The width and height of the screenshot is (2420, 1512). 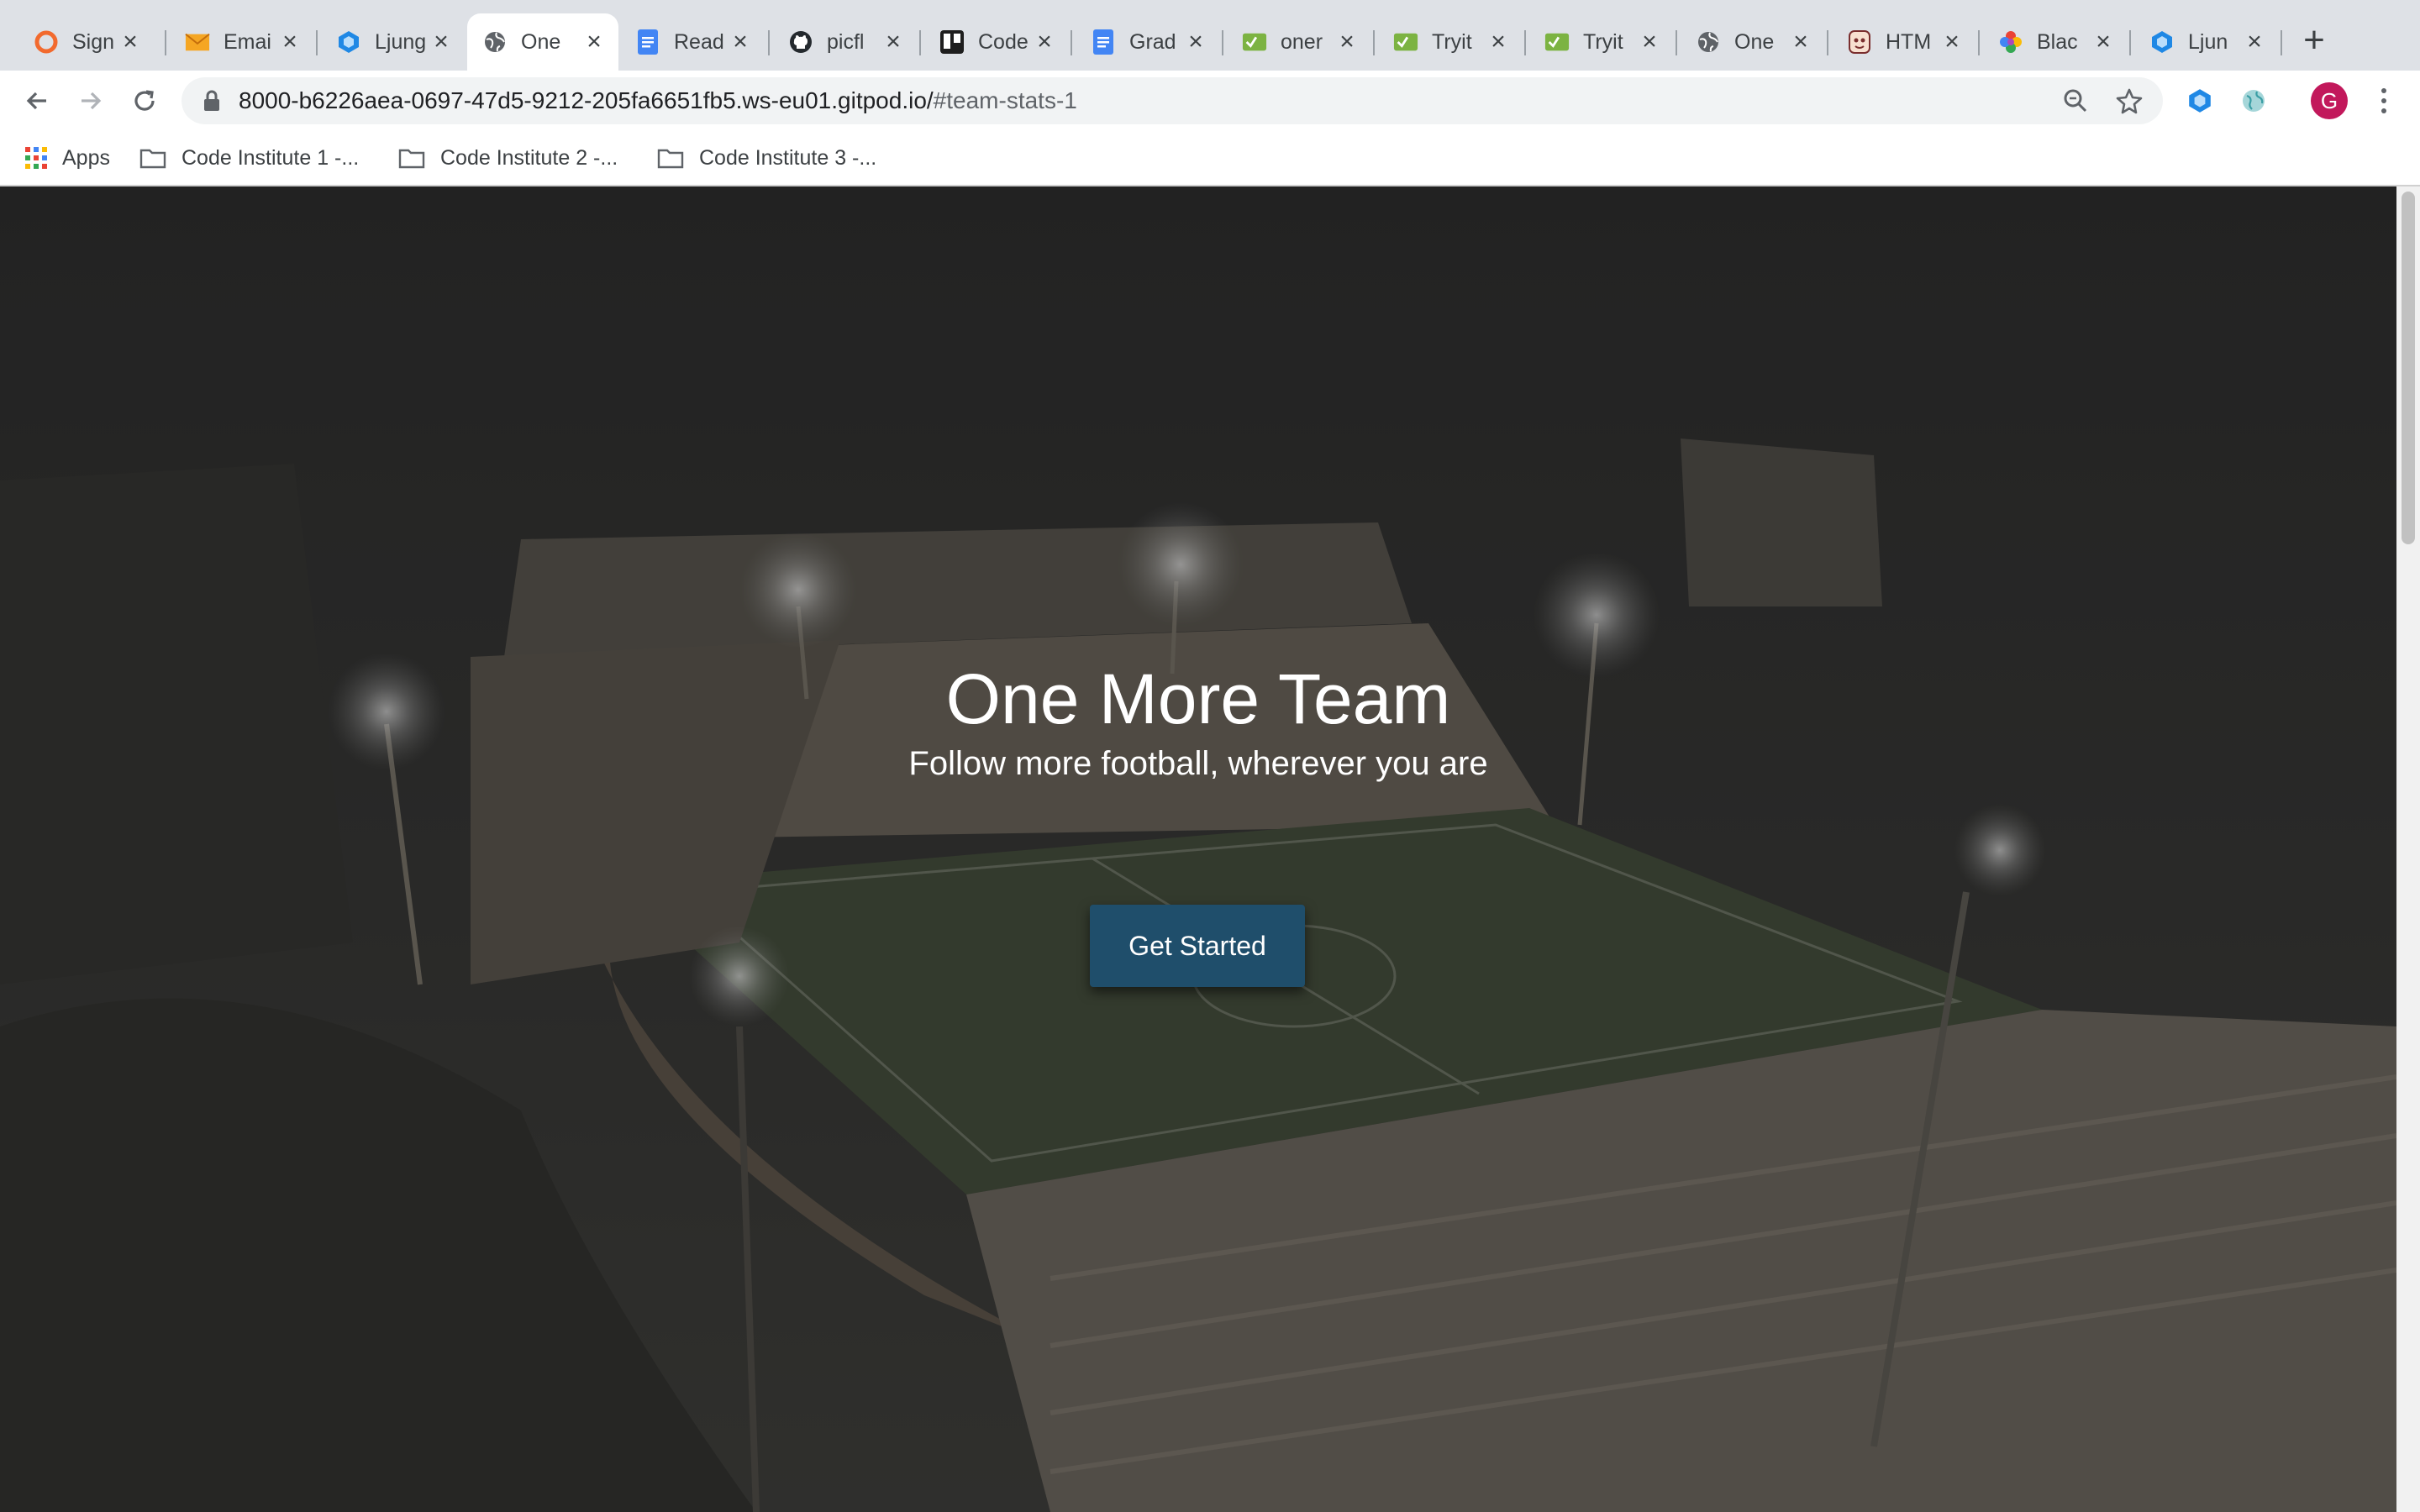 I want to click on bookmark-apps: Apps, so click(x=67, y=158).